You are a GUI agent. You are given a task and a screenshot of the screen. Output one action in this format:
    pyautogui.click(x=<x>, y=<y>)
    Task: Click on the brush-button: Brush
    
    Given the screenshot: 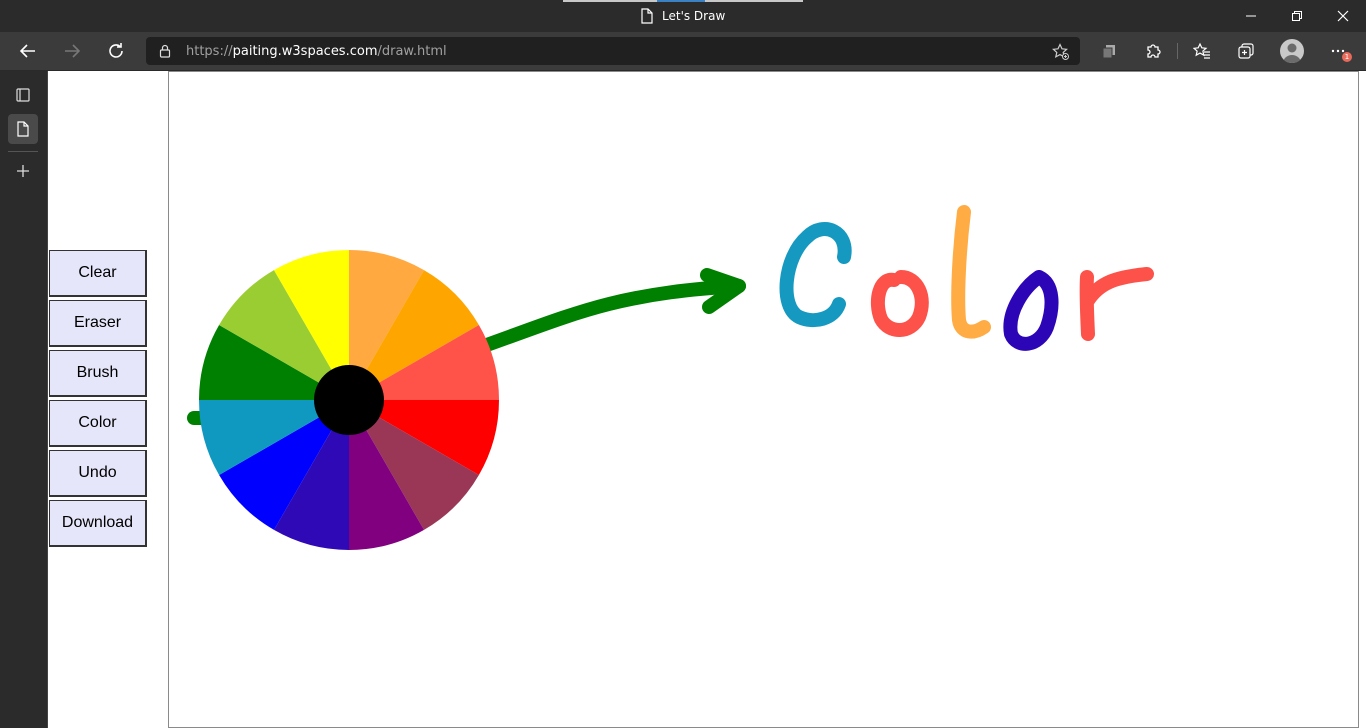 What is the action you would take?
    pyautogui.click(x=98, y=373)
    